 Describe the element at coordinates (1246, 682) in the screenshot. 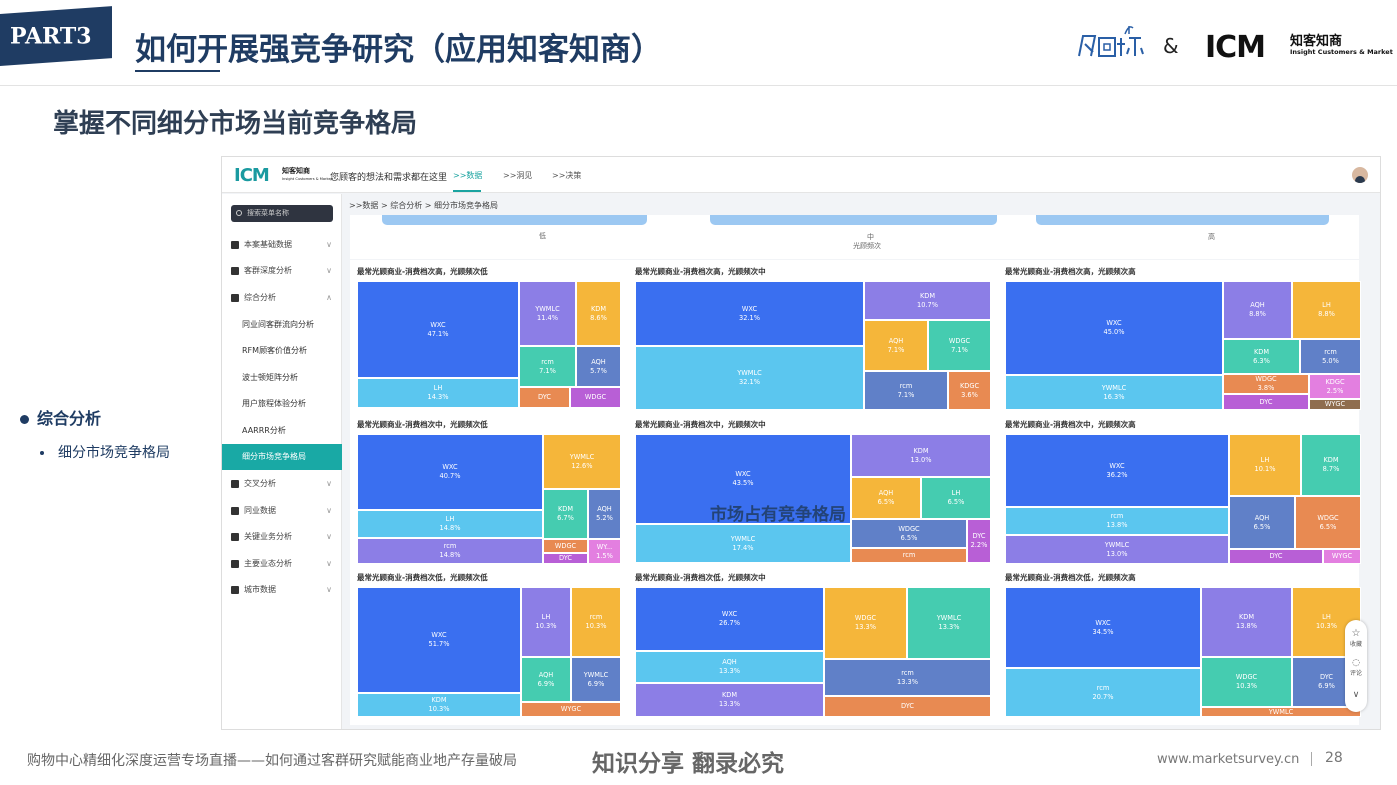

I see `treemap-cell: WDGC 10.3%` at that location.